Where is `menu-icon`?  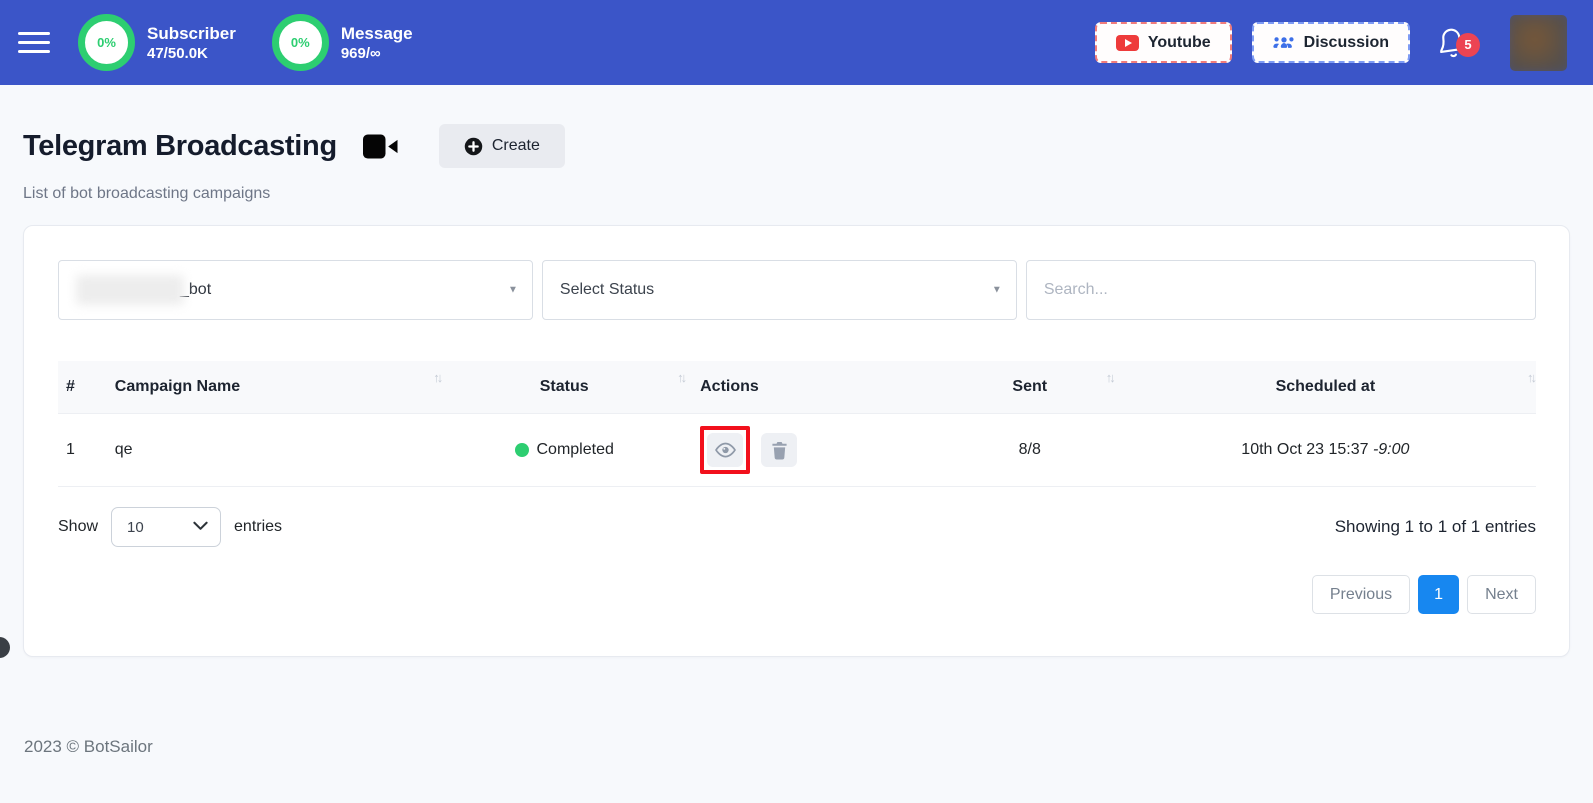 menu-icon is located at coordinates (34, 42).